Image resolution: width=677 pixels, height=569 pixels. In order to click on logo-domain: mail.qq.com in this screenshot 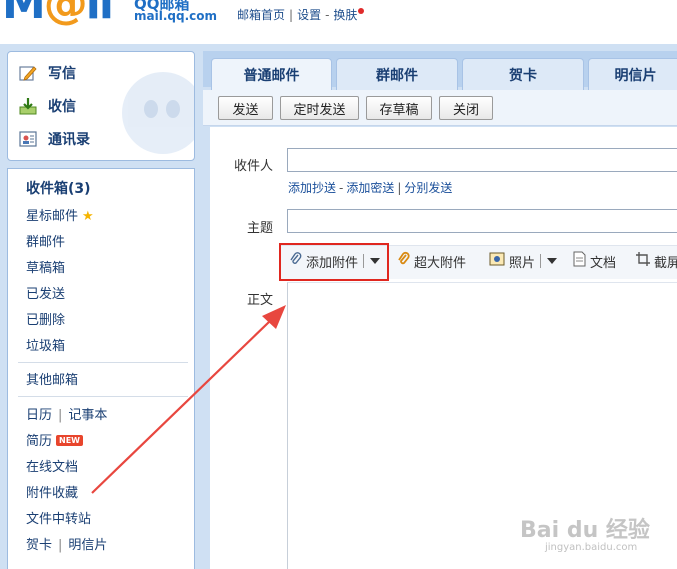, I will do `click(175, 16)`.